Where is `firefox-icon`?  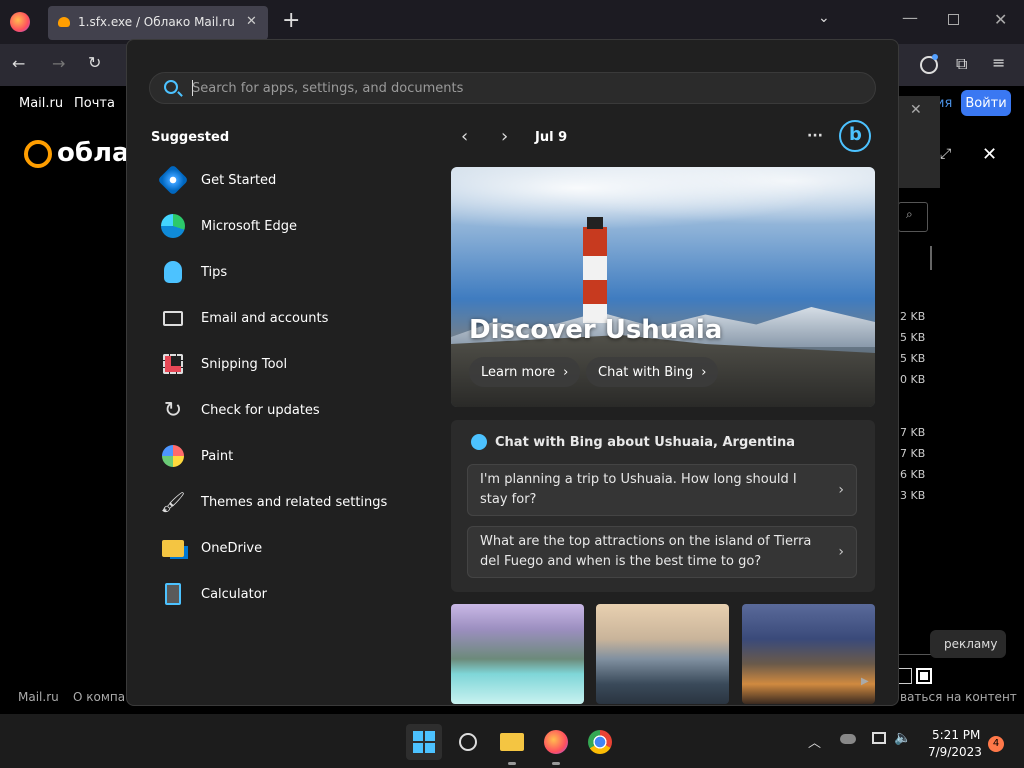 firefox-icon is located at coordinates (556, 742).